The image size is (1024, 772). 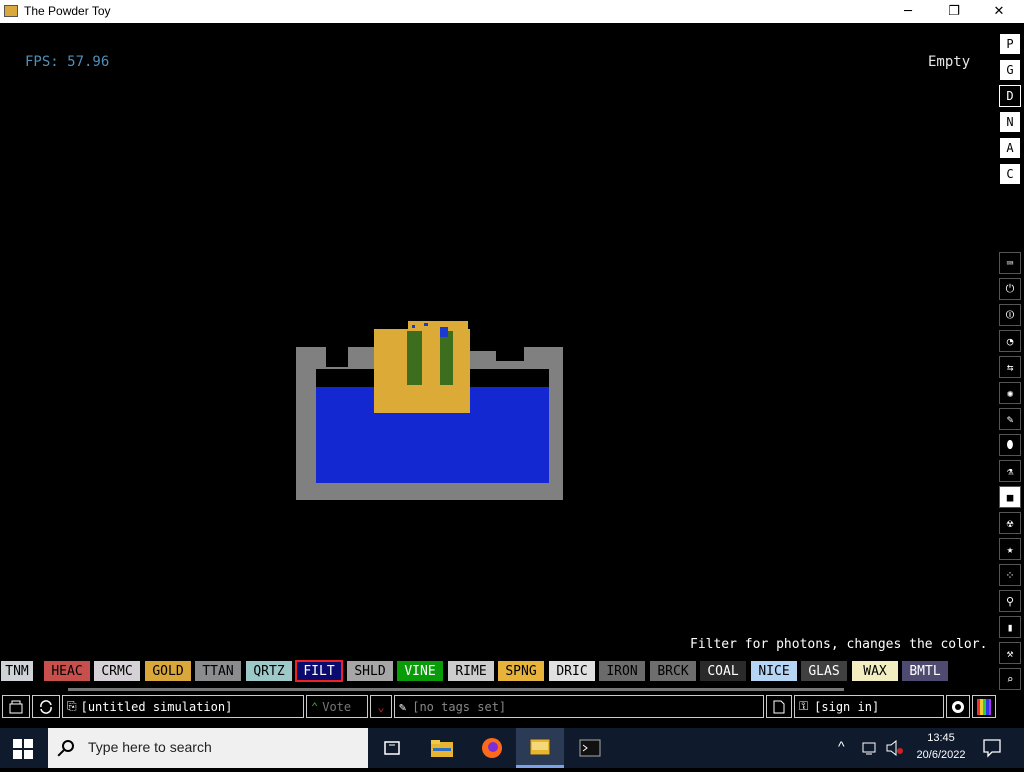 I want to click on category-button-bookmark: ▮, so click(x=1010, y=627).